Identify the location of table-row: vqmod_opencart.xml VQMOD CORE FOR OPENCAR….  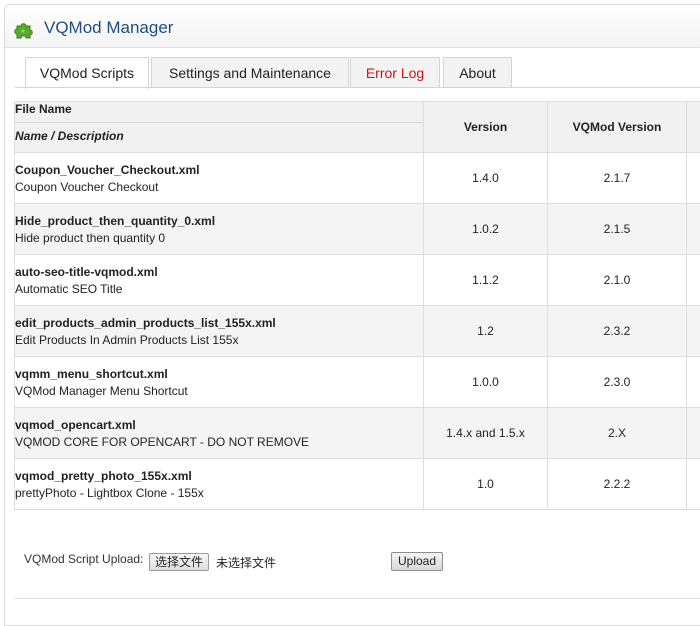
(357, 433).